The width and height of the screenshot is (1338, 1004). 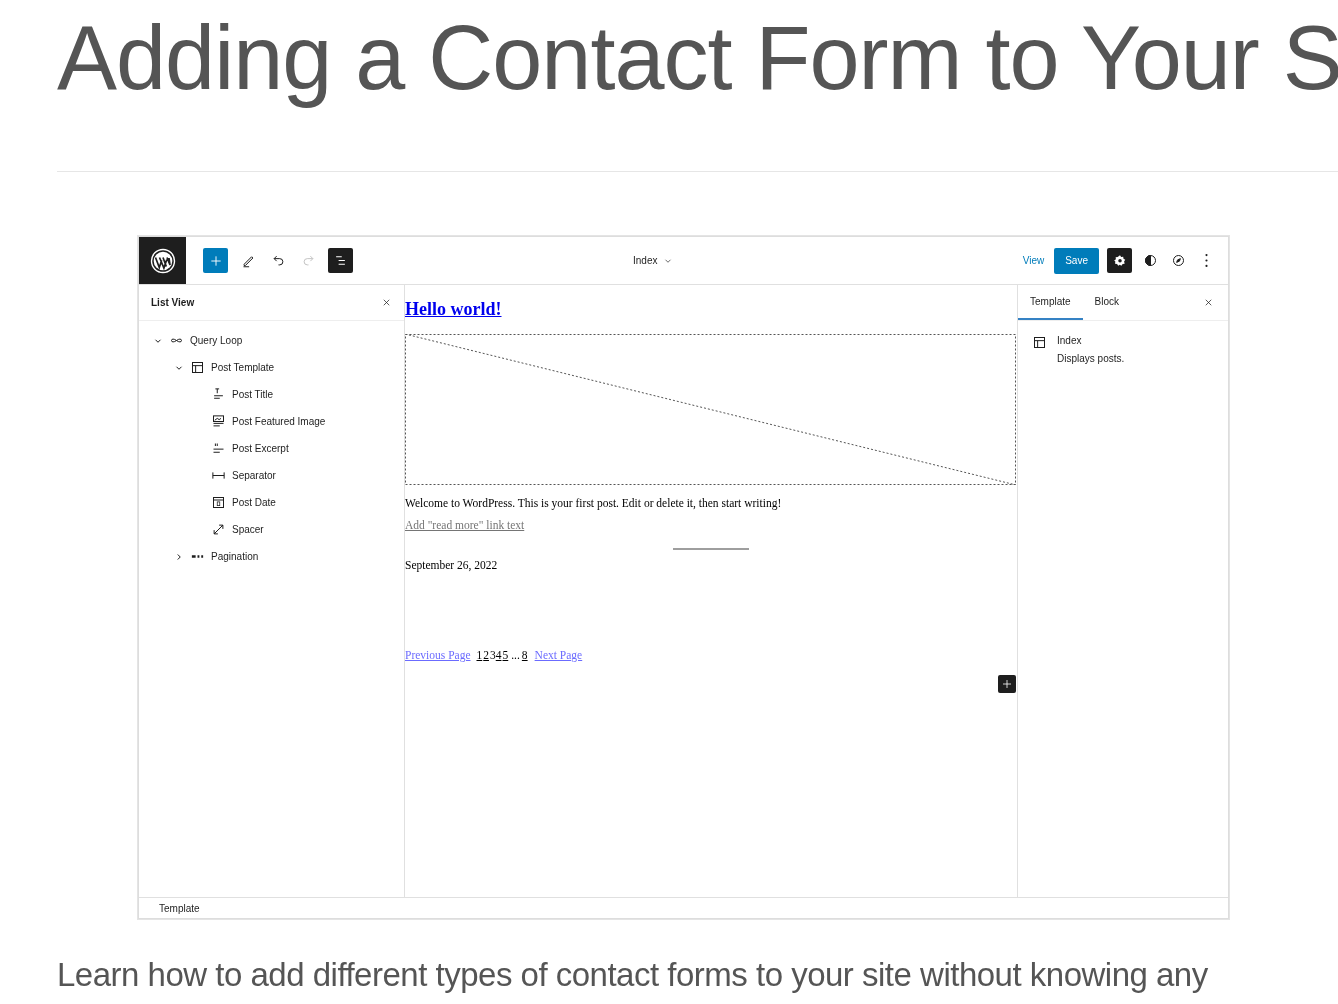 What do you see at coordinates (524, 655) in the screenshot?
I see `page-number-link: 8` at bounding box center [524, 655].